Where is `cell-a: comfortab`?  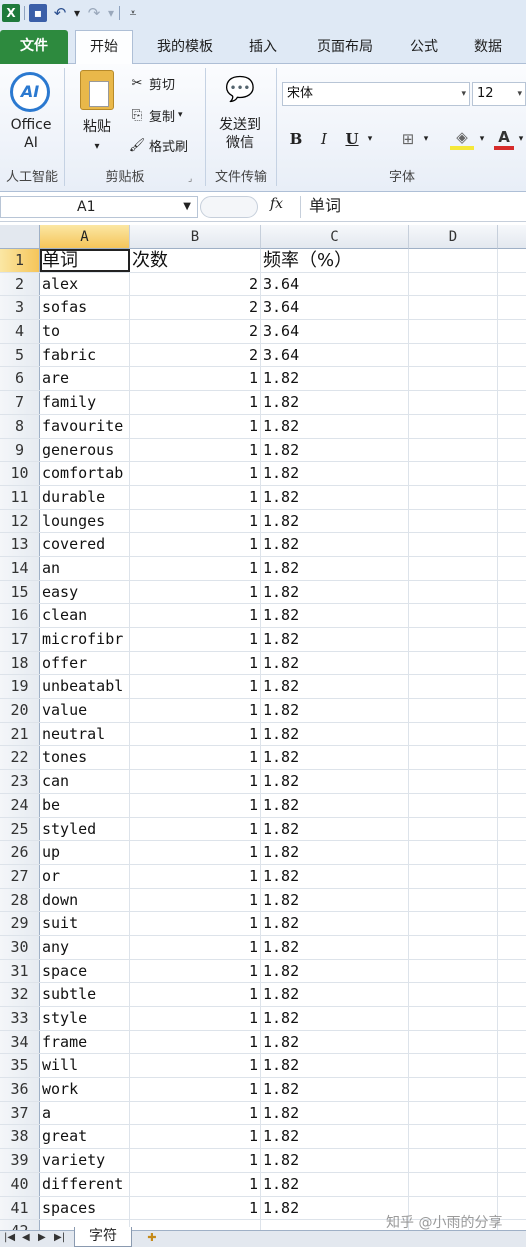 cell-a: comfortab is located at coordinates (85, 473).